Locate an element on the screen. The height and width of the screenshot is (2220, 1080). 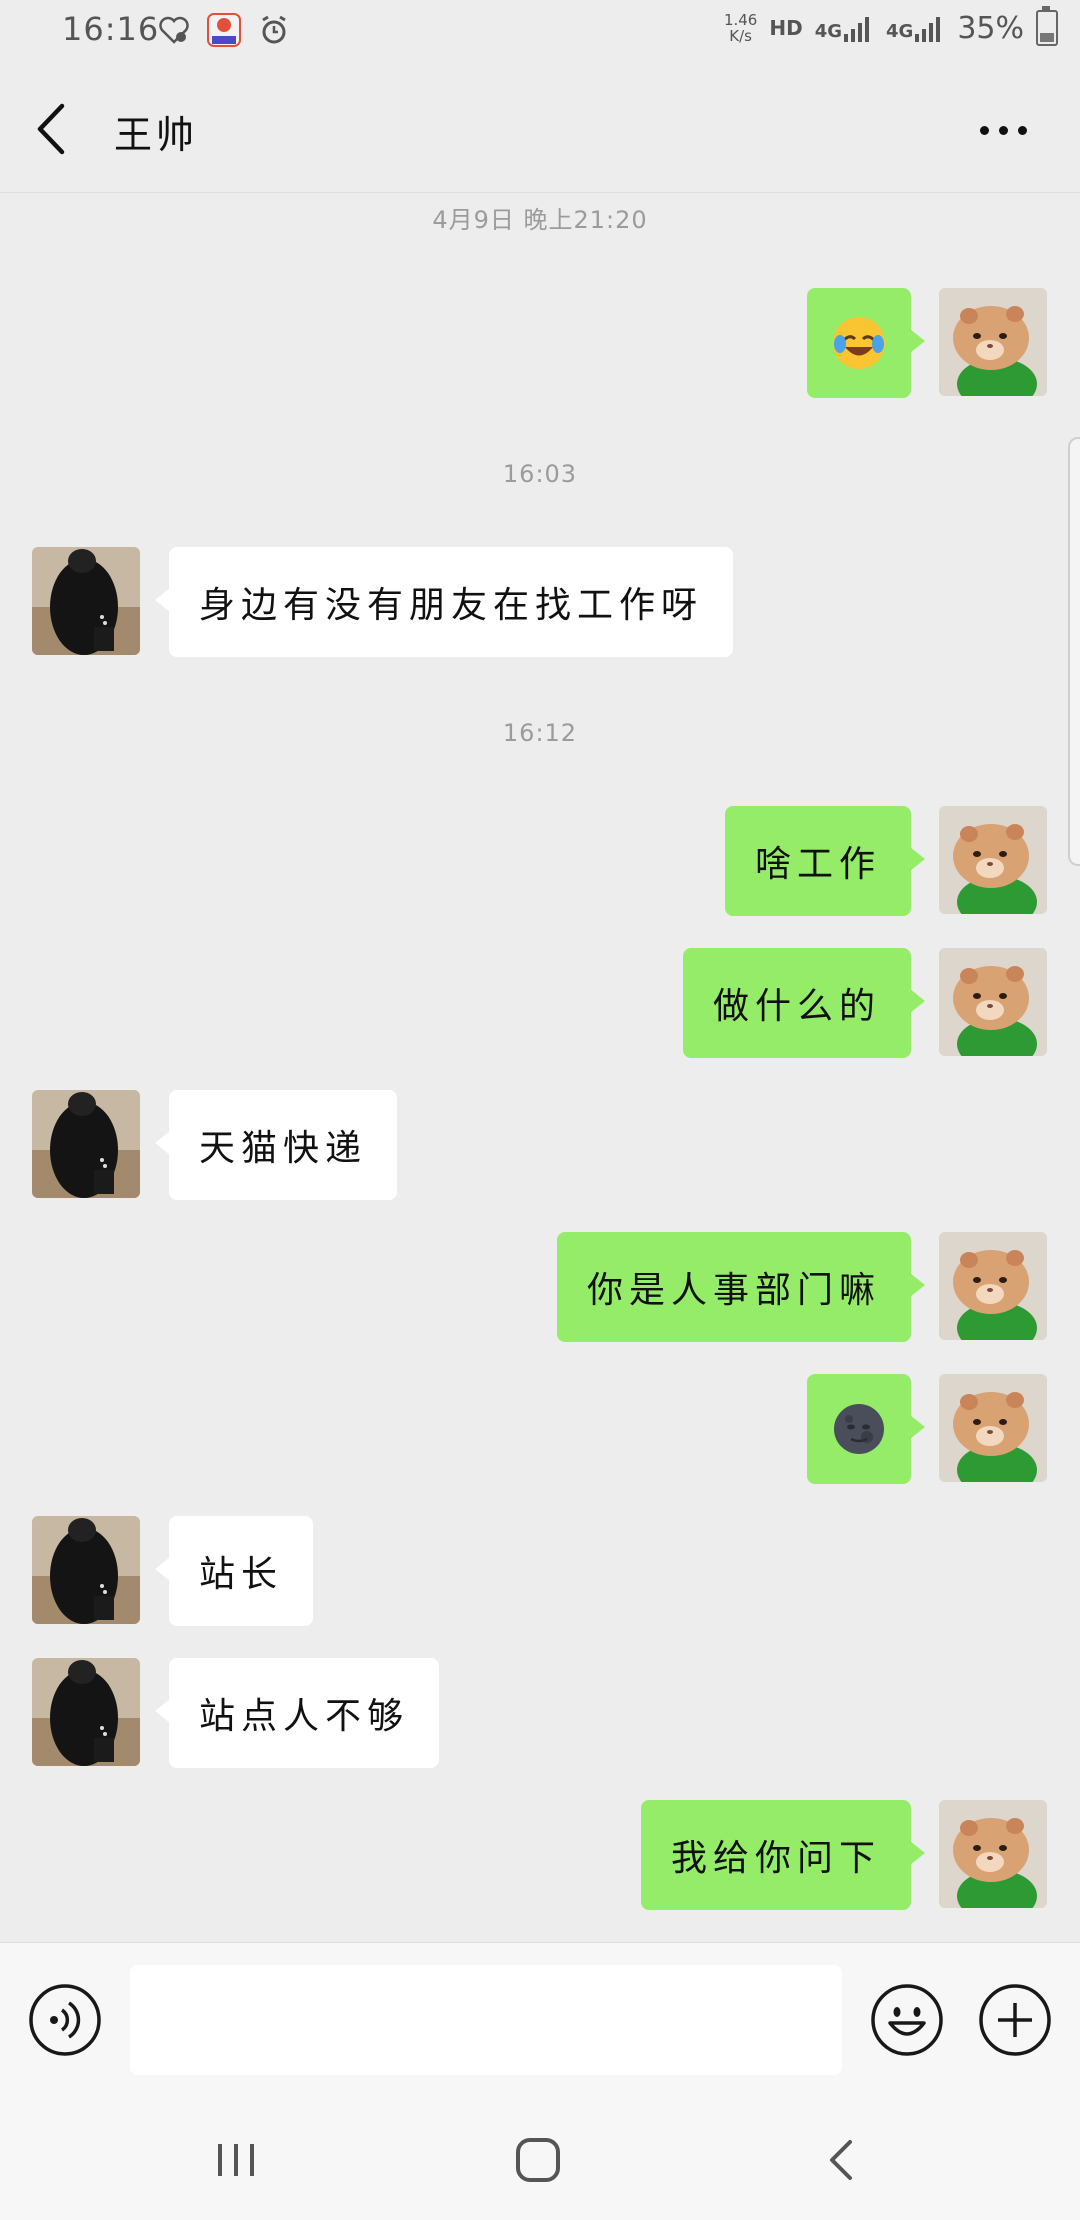
network-2: 4G is located at coordinates (915, 28).